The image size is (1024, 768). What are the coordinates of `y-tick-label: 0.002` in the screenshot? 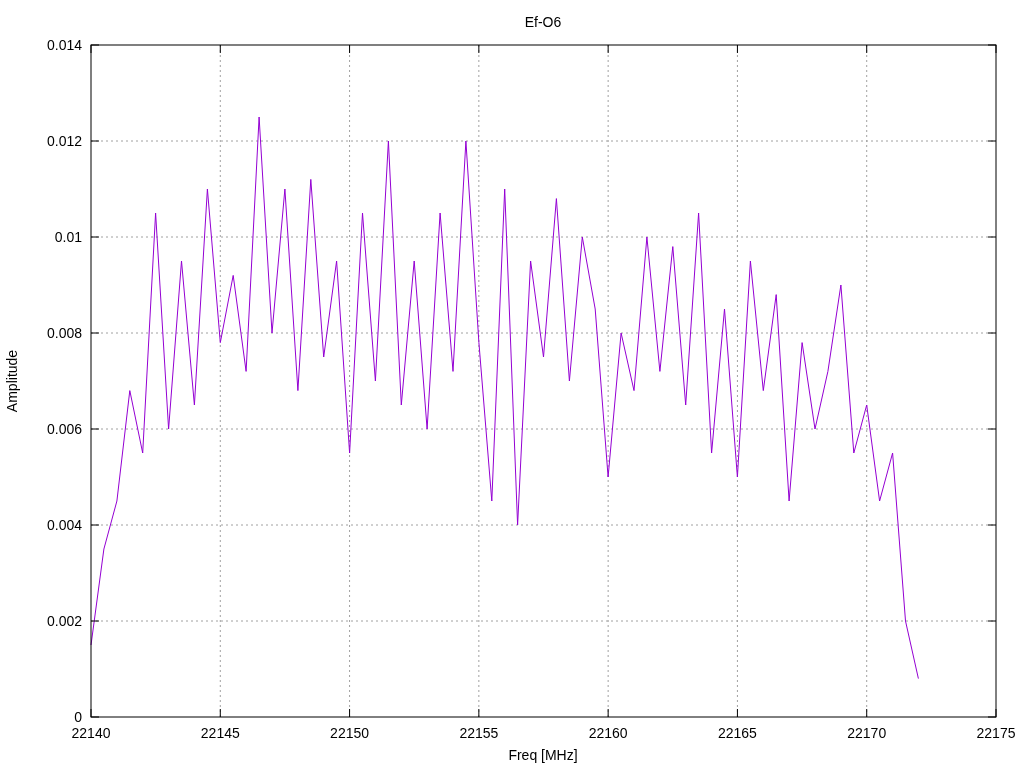 It's located at (64, 621).